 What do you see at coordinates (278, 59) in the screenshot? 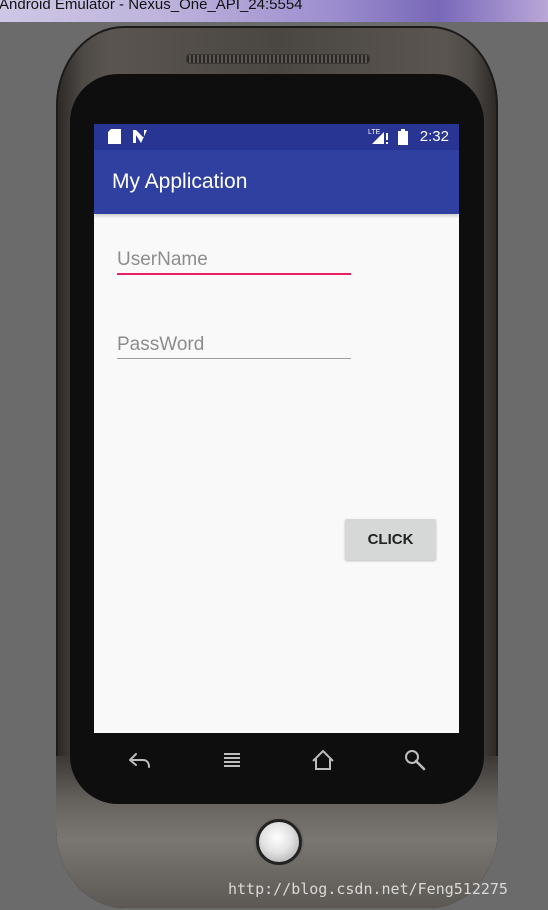
I see `speaker-grille` at bounding box center [278, 59].